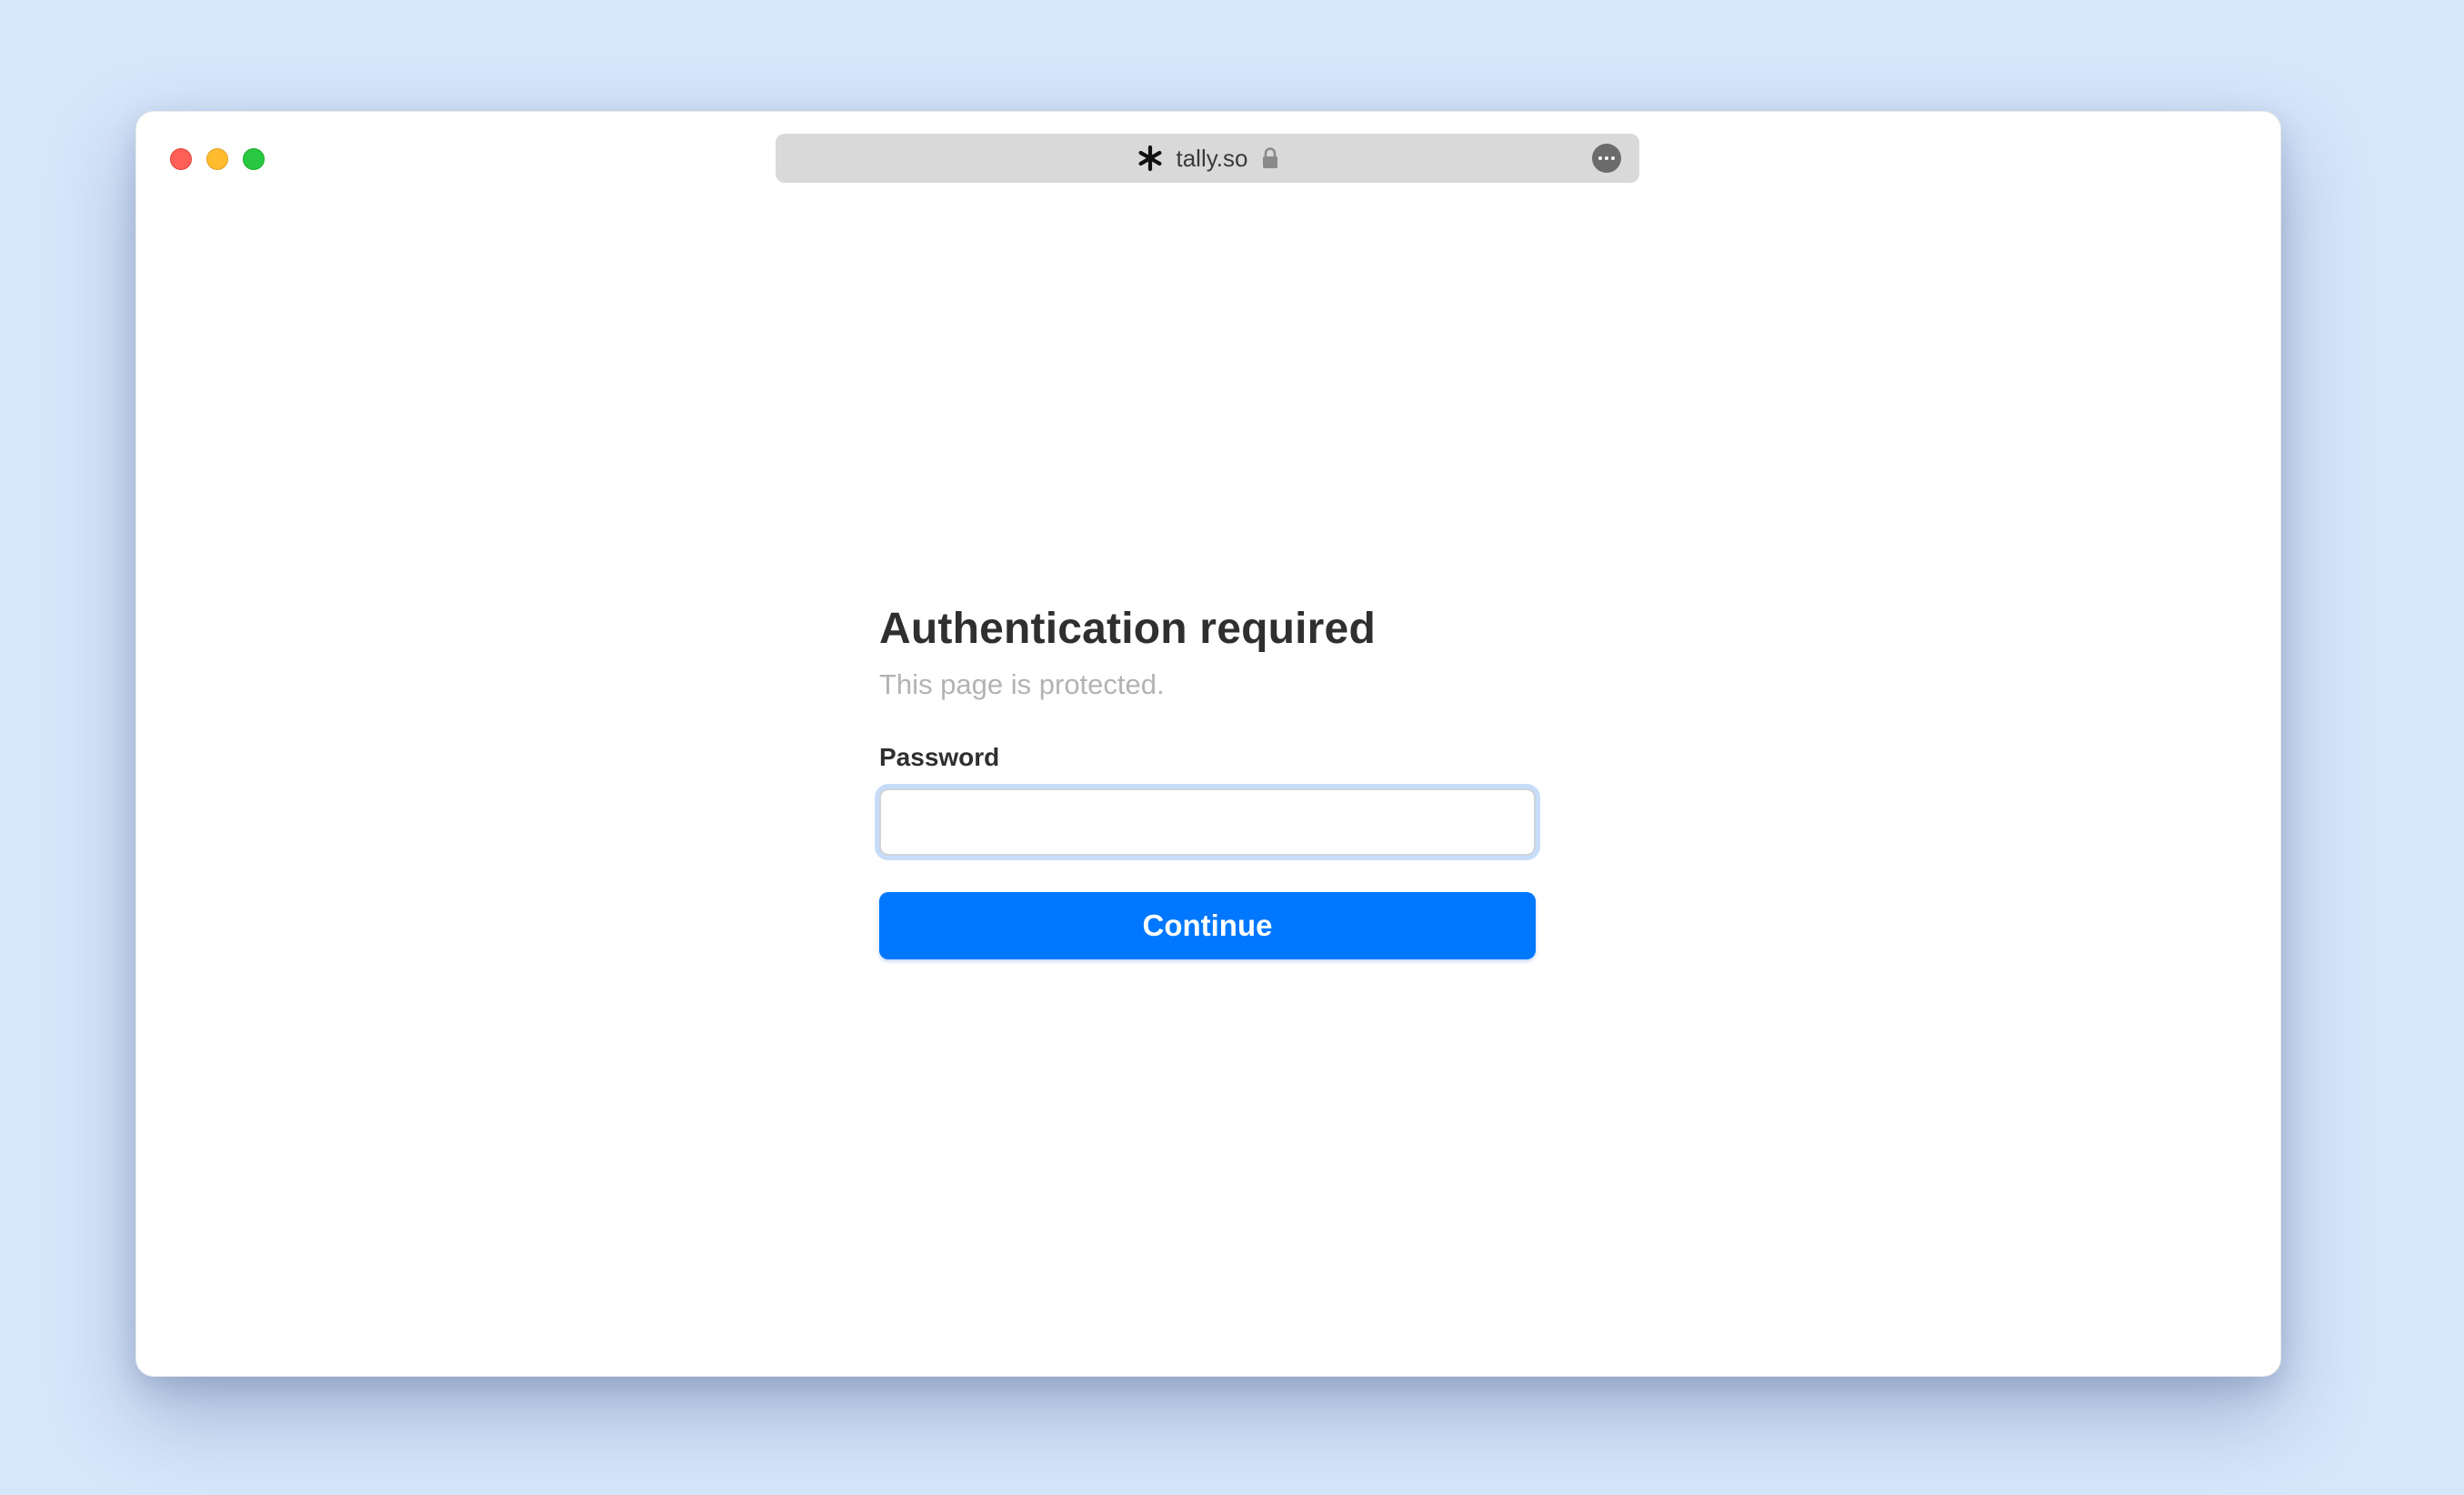 Image resolution: width=2464 pixels, height=1495 pixels. I want to click on minimize-window-button, so click(217, 159).